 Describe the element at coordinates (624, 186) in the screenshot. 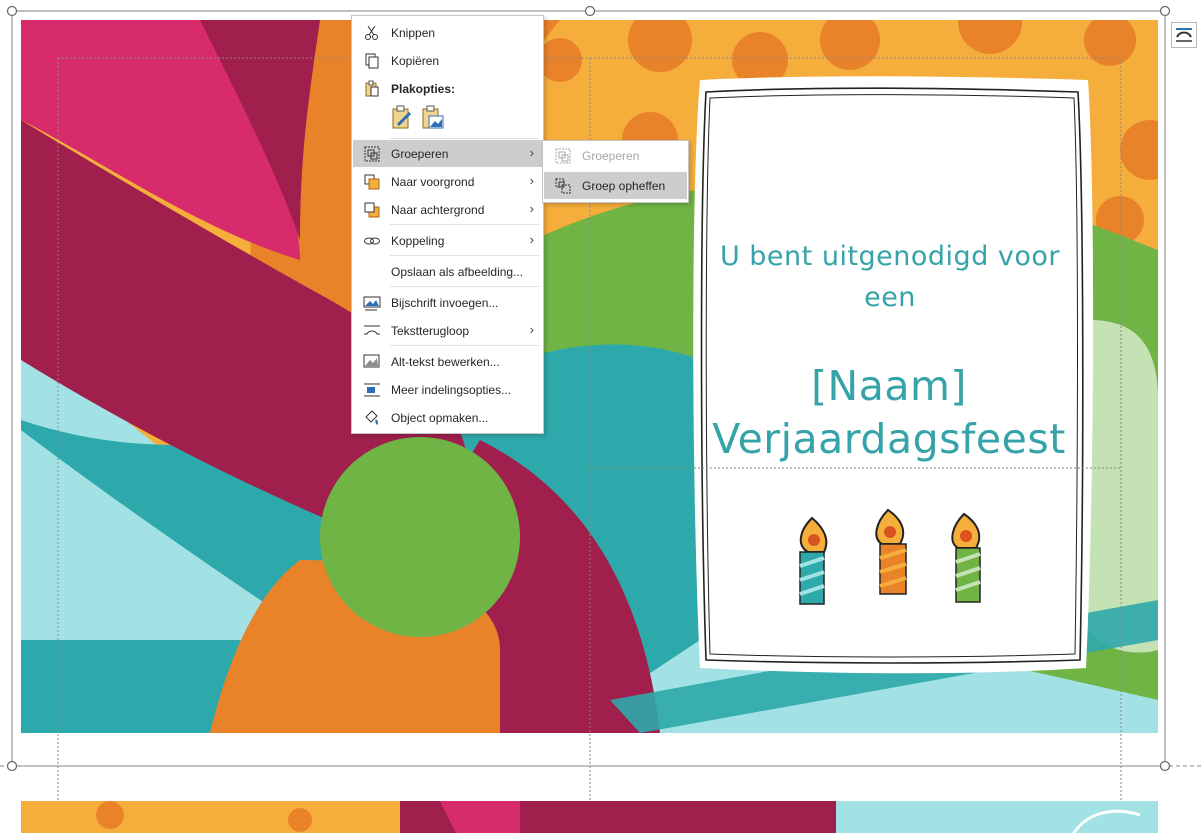

I see `submenu-label: Groep opheffen` at that location.